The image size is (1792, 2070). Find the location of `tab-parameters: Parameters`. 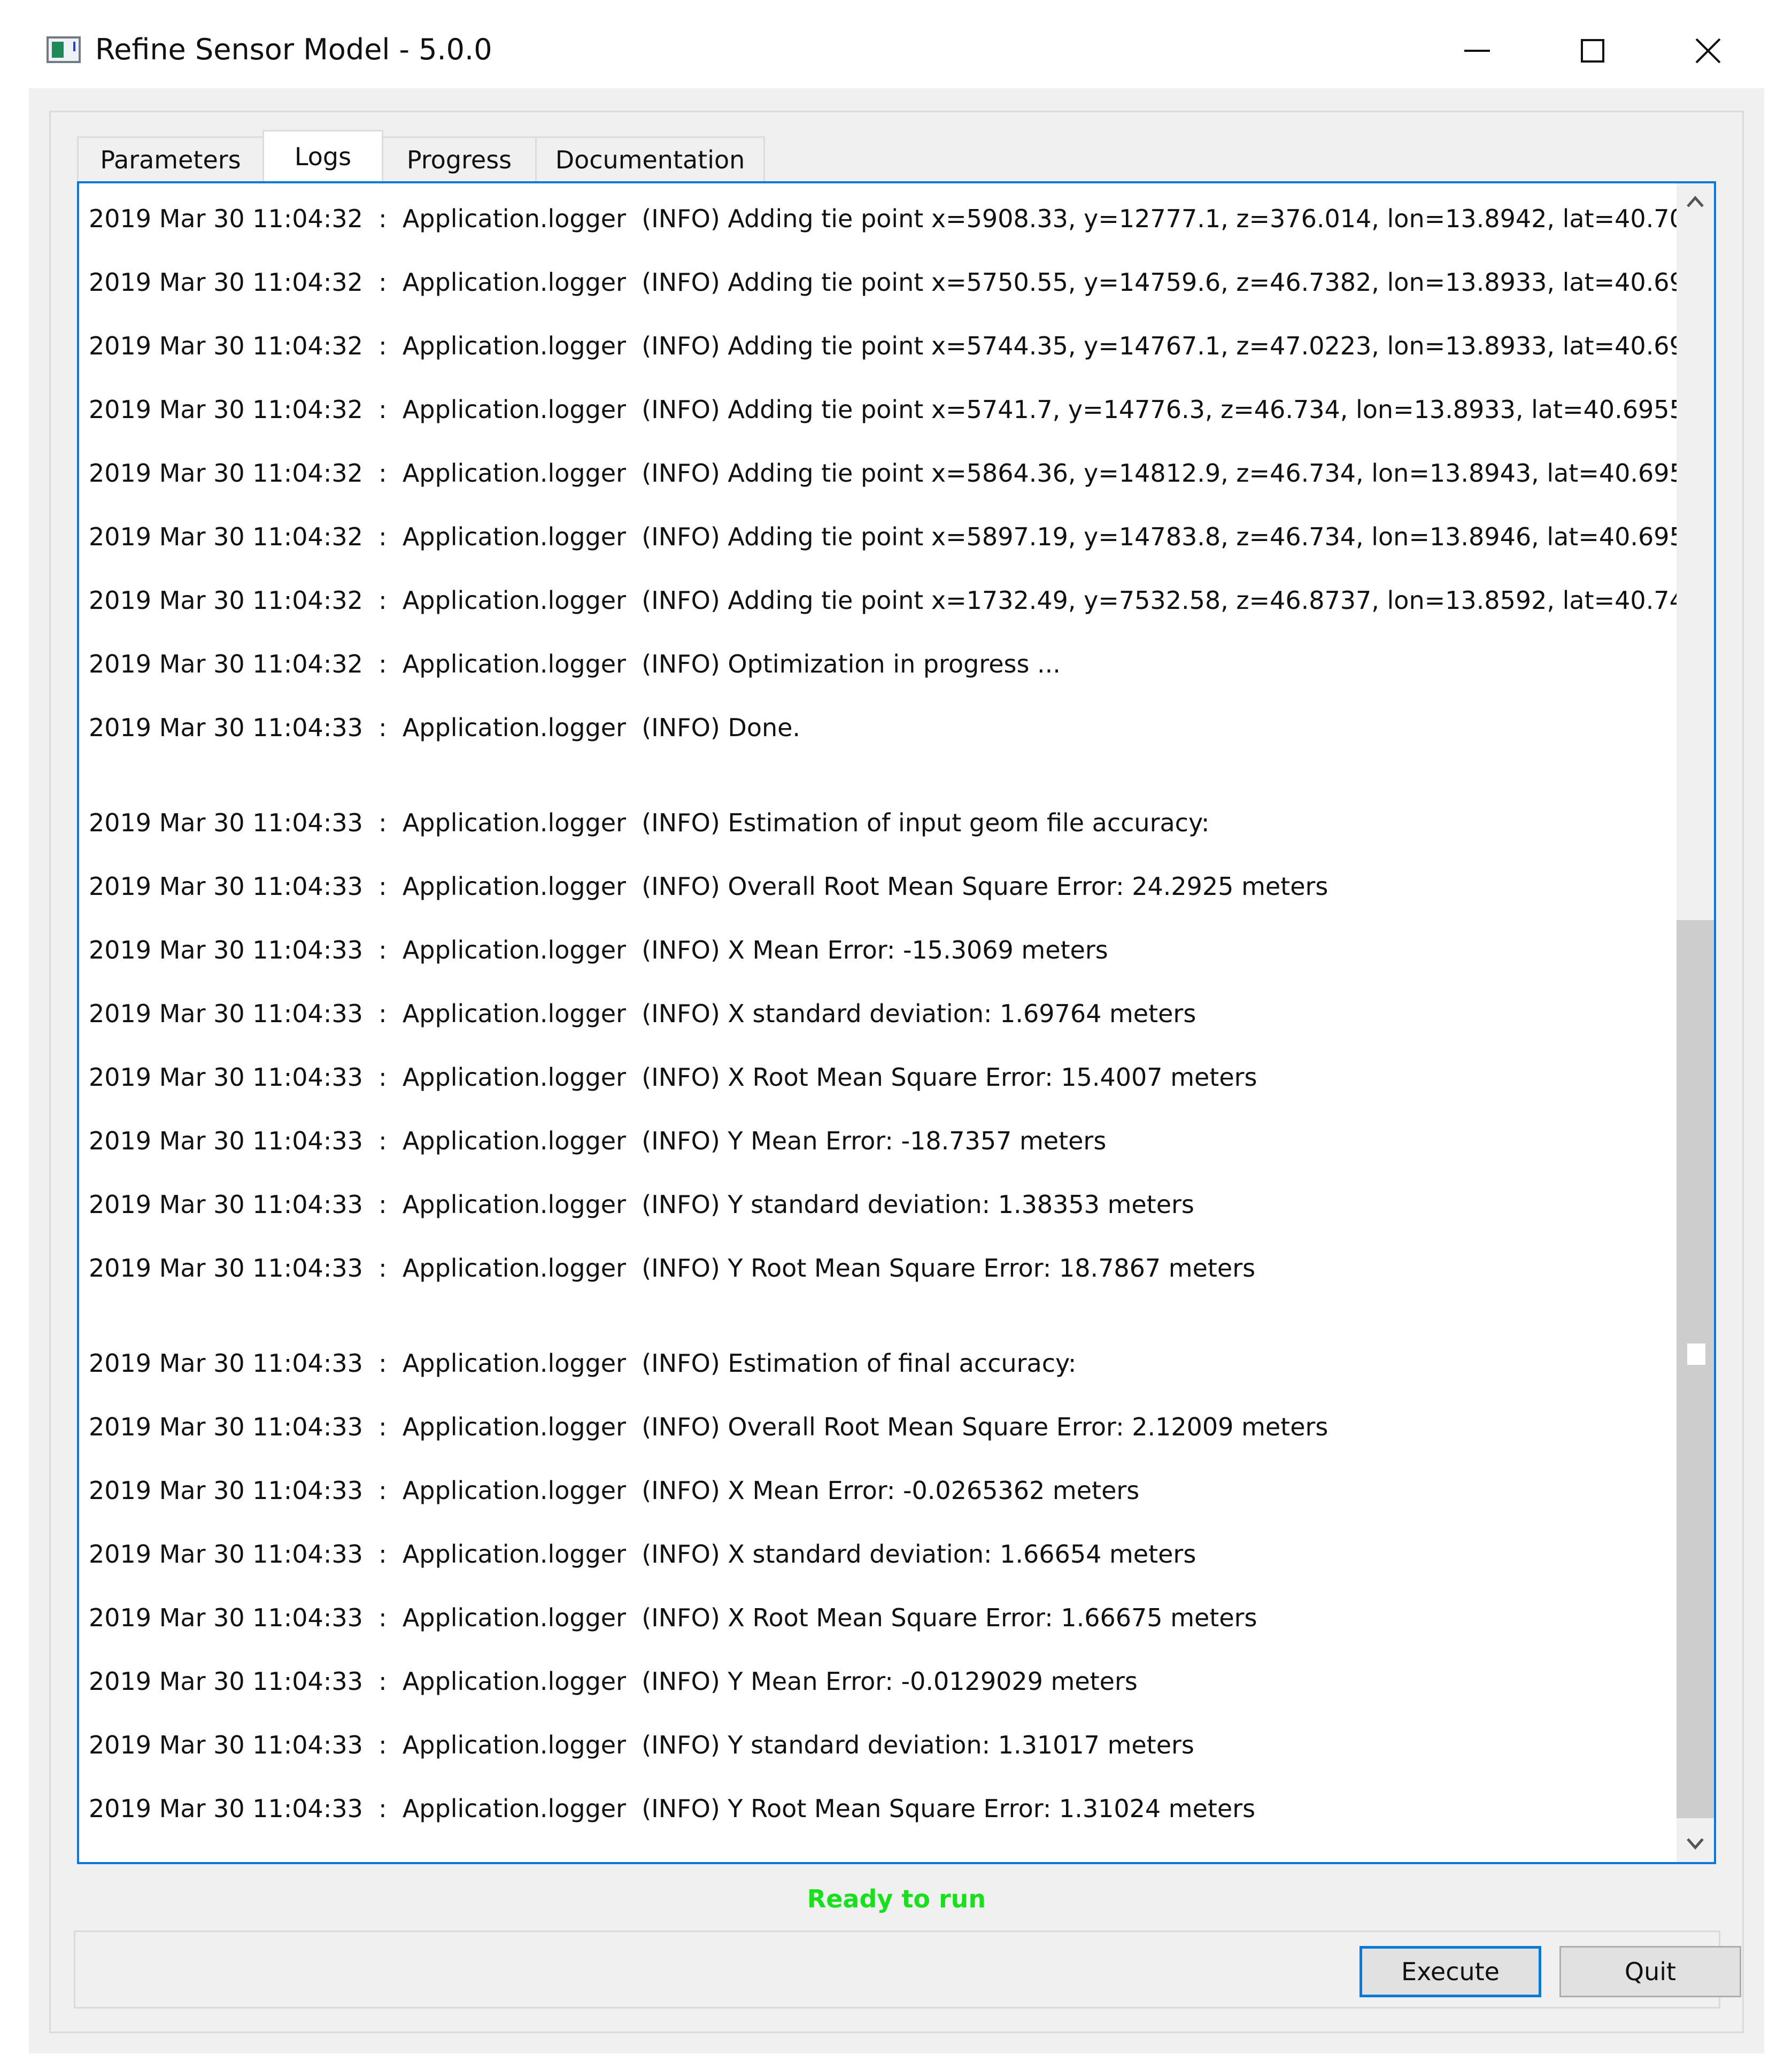

tab-parameters: Parameters is located at coordinates (170, 158).